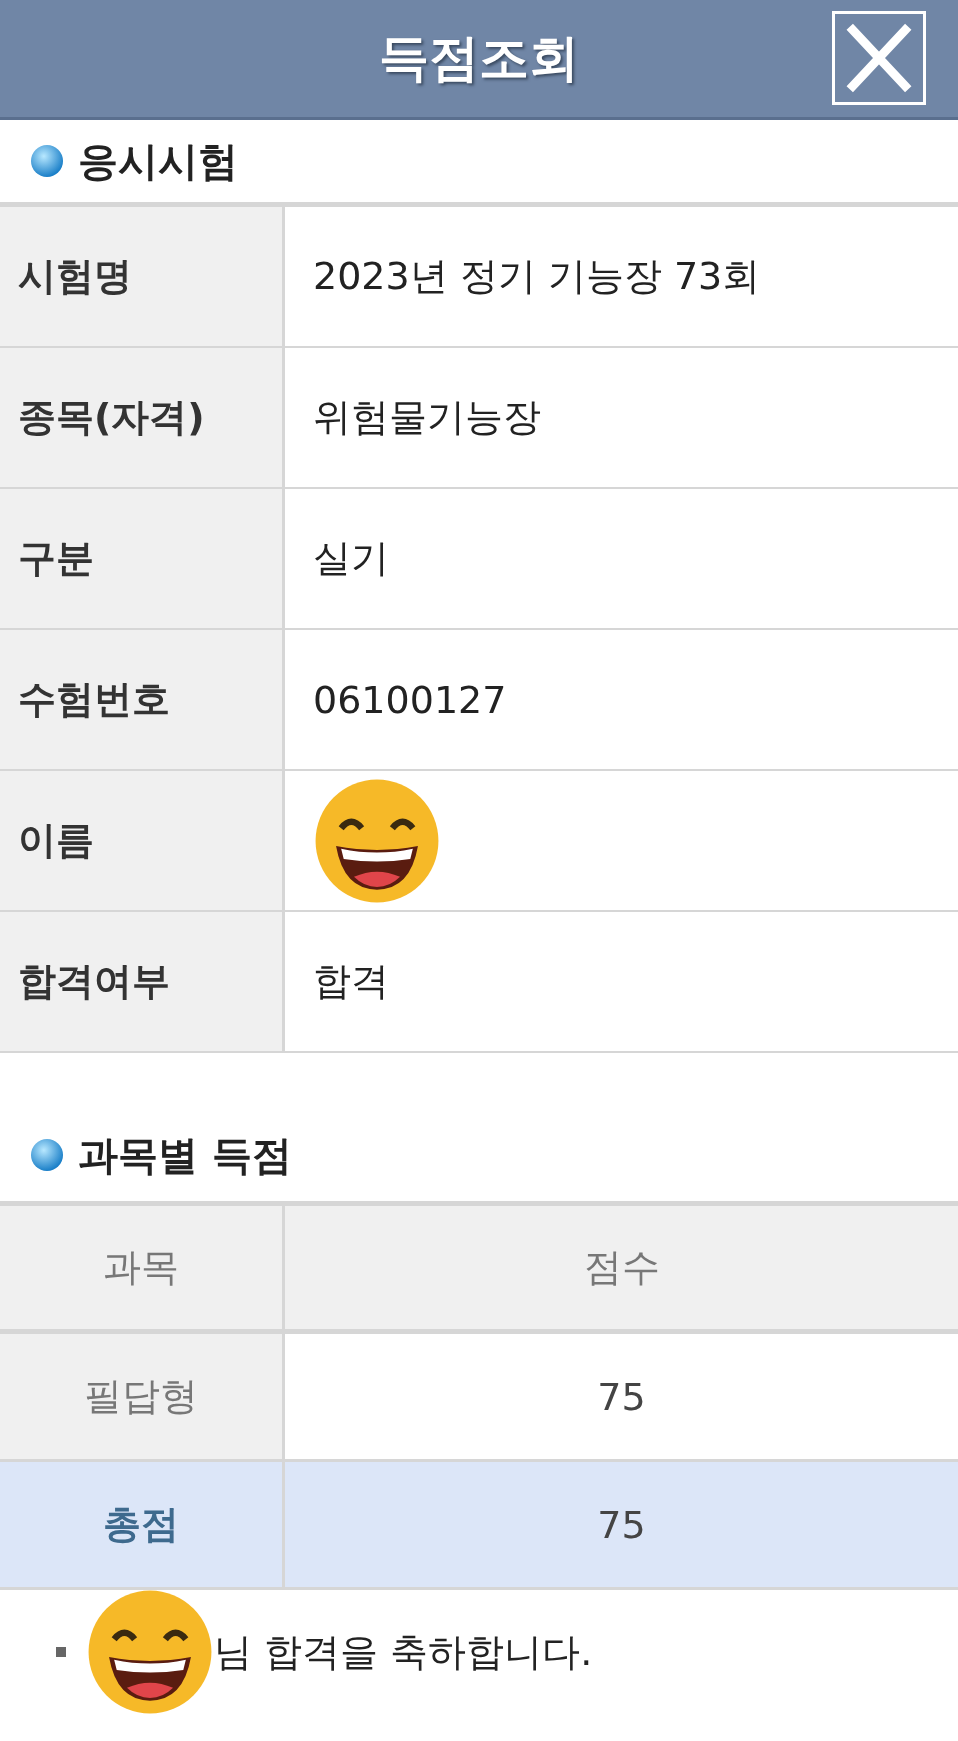  What do you see at coordinates (621, 1524) in the screenshot?
I see `table-cell: 75` at bounding box center [621, 1524].